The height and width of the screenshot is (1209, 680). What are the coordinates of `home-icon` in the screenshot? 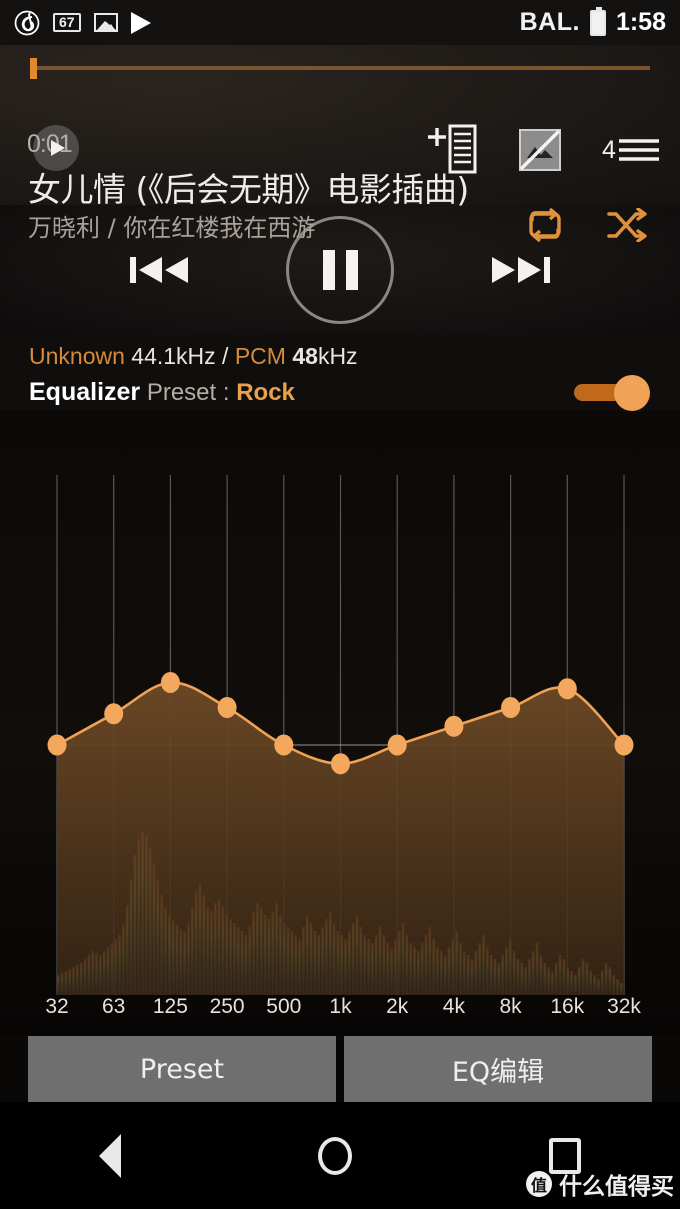 It's located at (334, 1155).